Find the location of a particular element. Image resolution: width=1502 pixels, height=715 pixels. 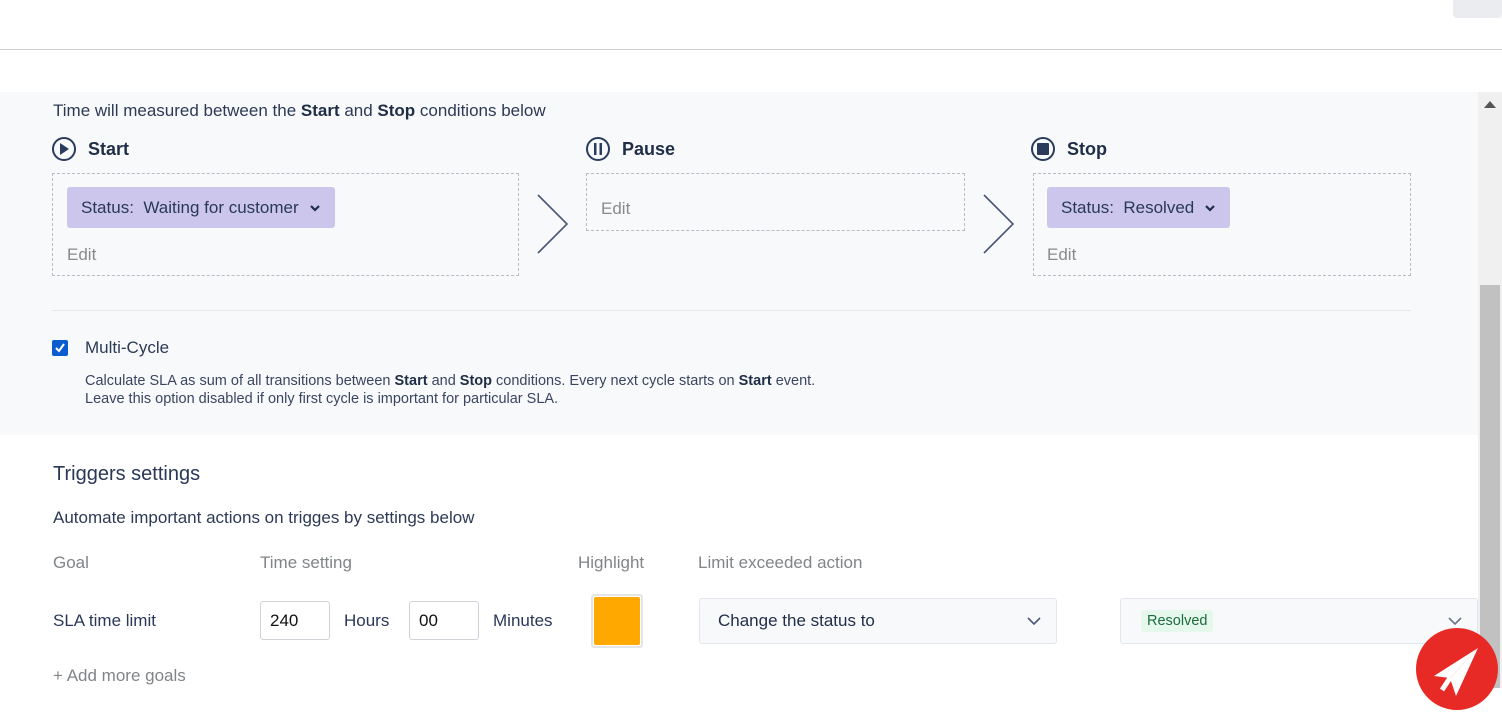

triggers-title: Triggers settings is located at coordinates (127, 474).